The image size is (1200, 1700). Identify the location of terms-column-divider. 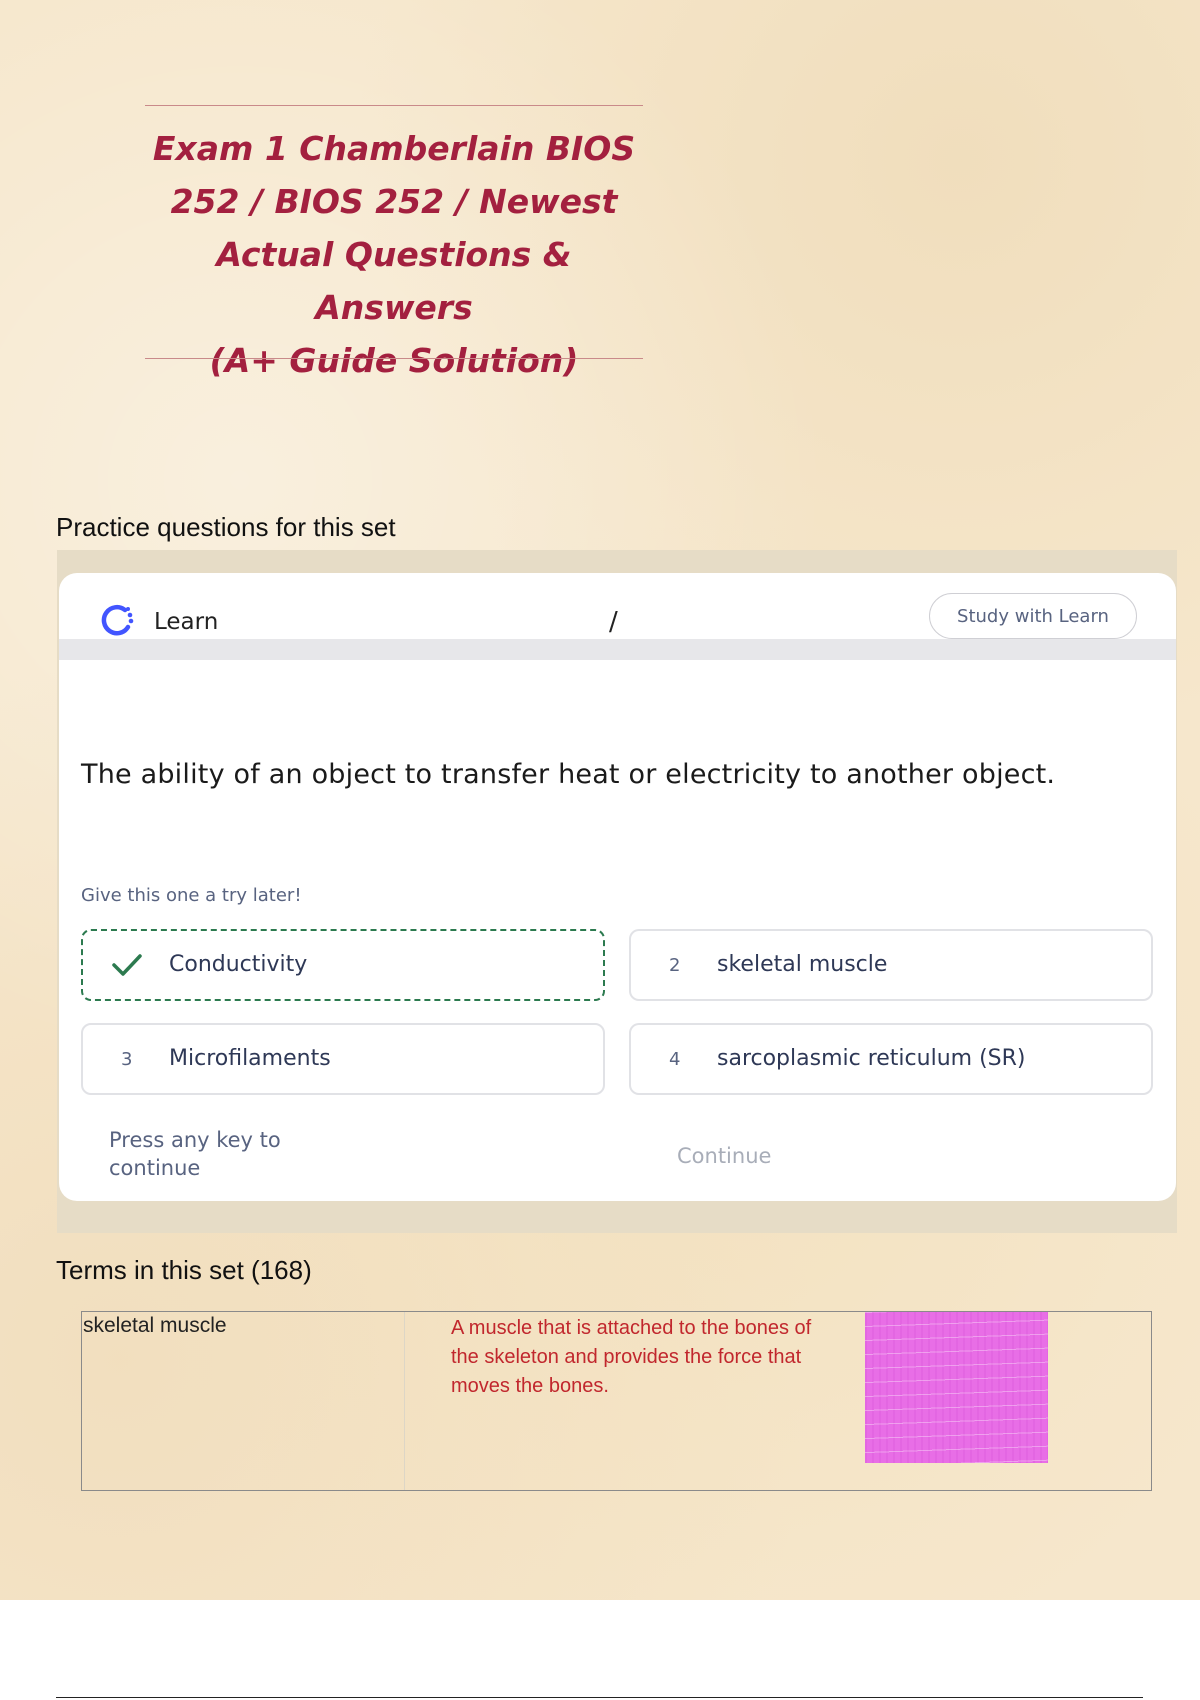
(404, 1401).